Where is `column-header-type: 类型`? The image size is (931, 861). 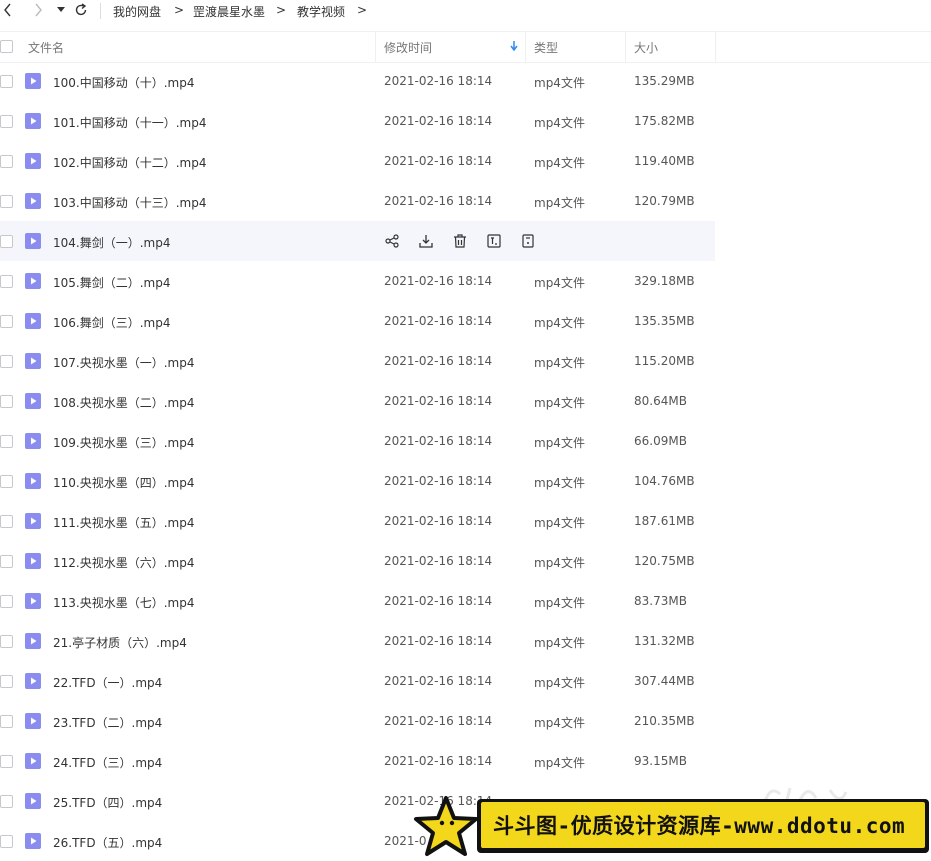
column-header-type: 类型 is located at coordinates (546, 47).